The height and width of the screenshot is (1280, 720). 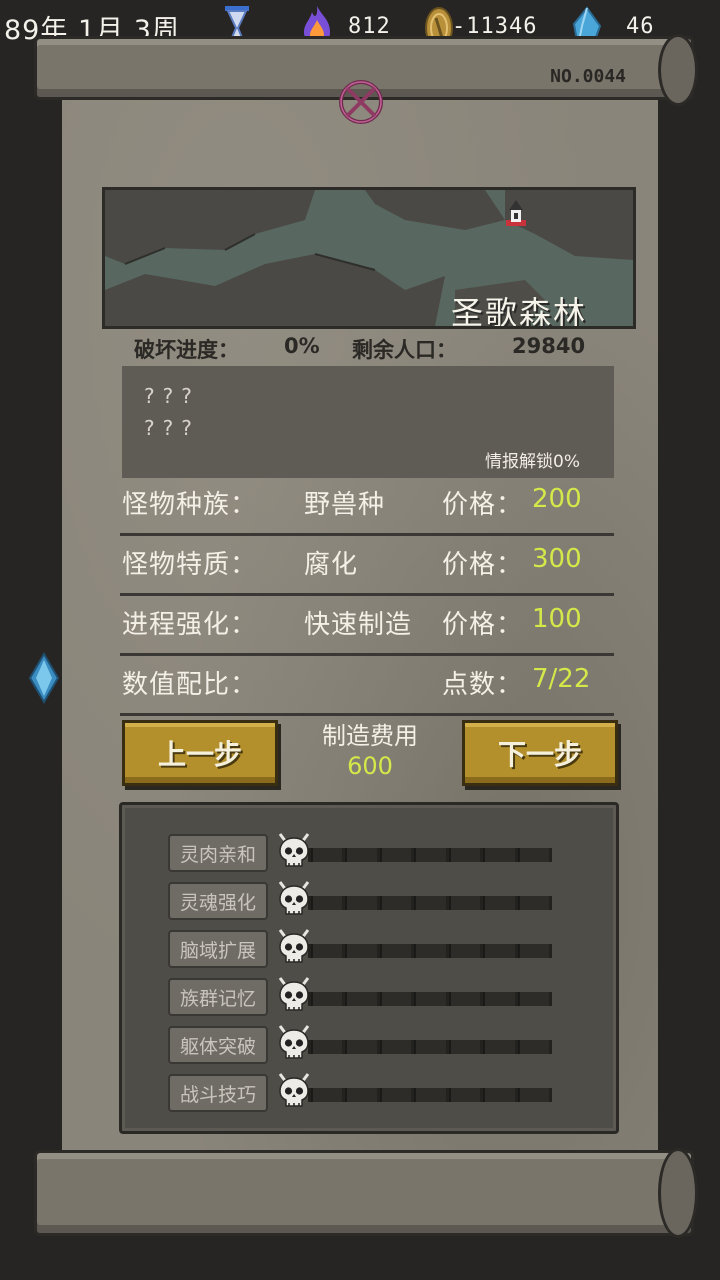 I want to click on intel-unlock-progress: 情报解锁0%, so click(x=532, y=462).